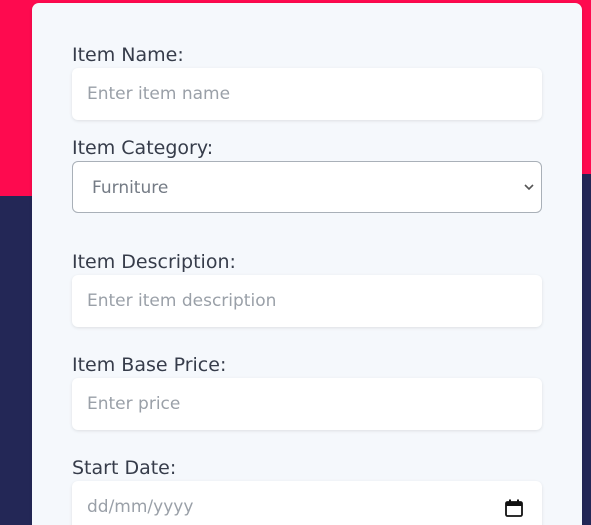 The image size is (591, 525). What do you see at coordinates (128, 55) in the screenshot?
I see `item-name-label: Item Name:` at bounding box center [128, 55].